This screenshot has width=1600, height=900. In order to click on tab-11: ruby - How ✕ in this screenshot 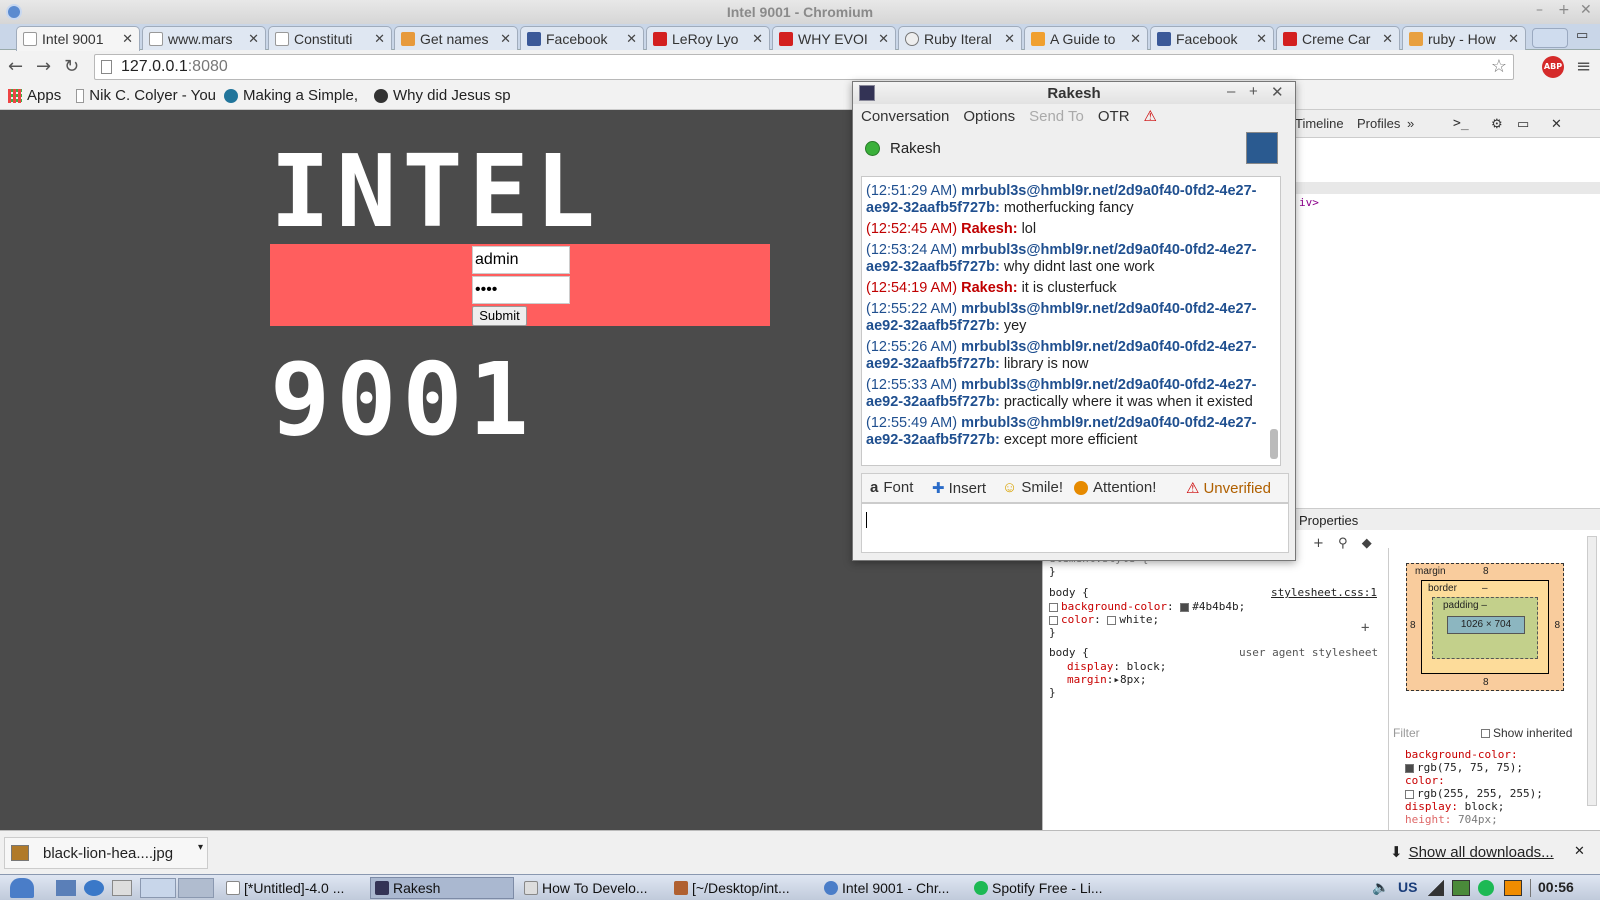, I will do `click(1464, 38)`.